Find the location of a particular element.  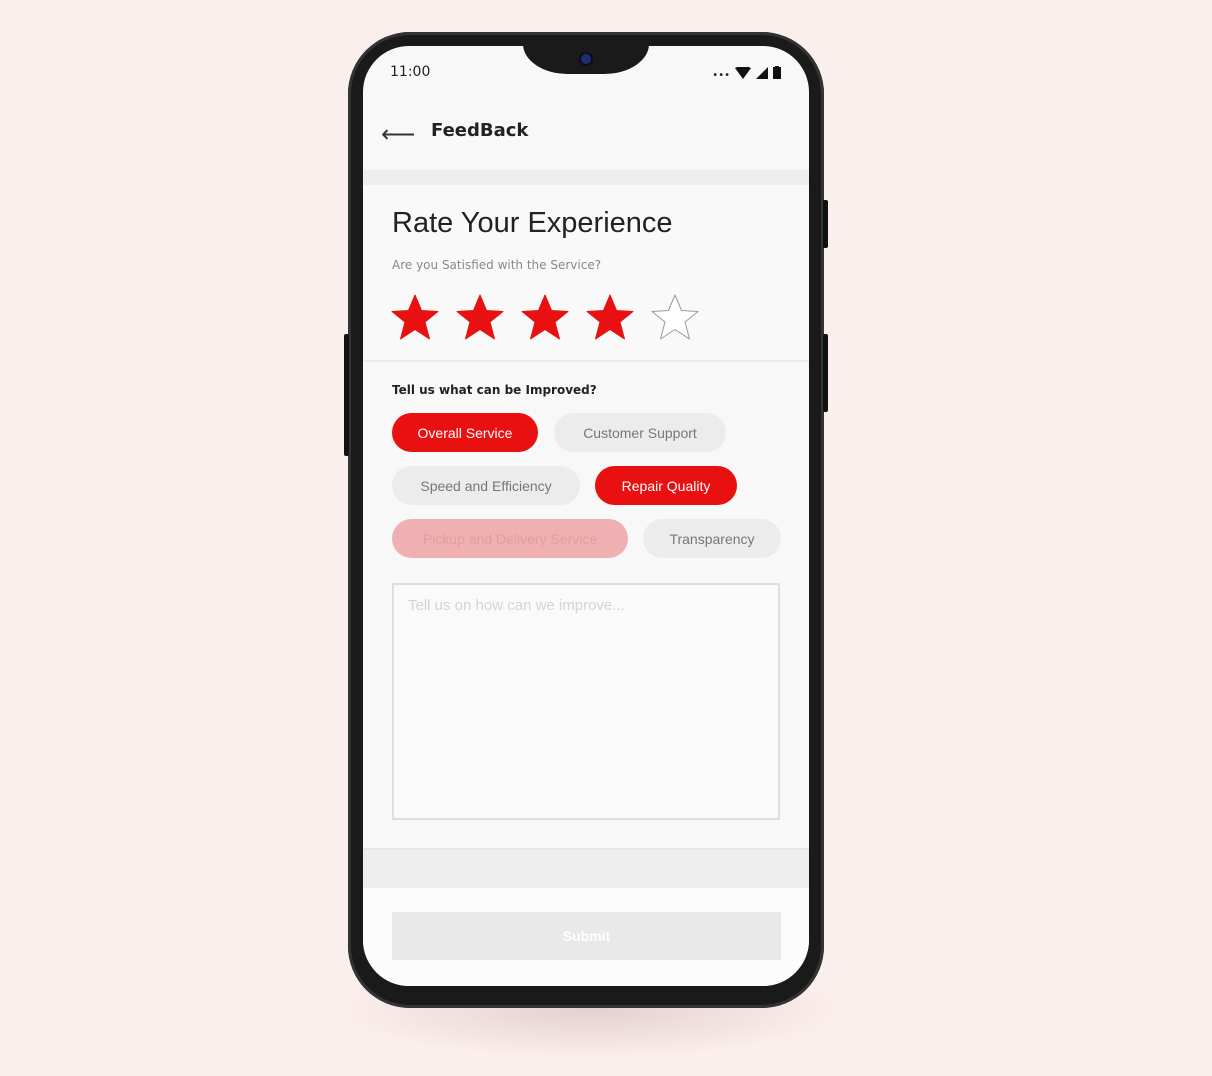

volume-button is located at coordinates (346, 395).